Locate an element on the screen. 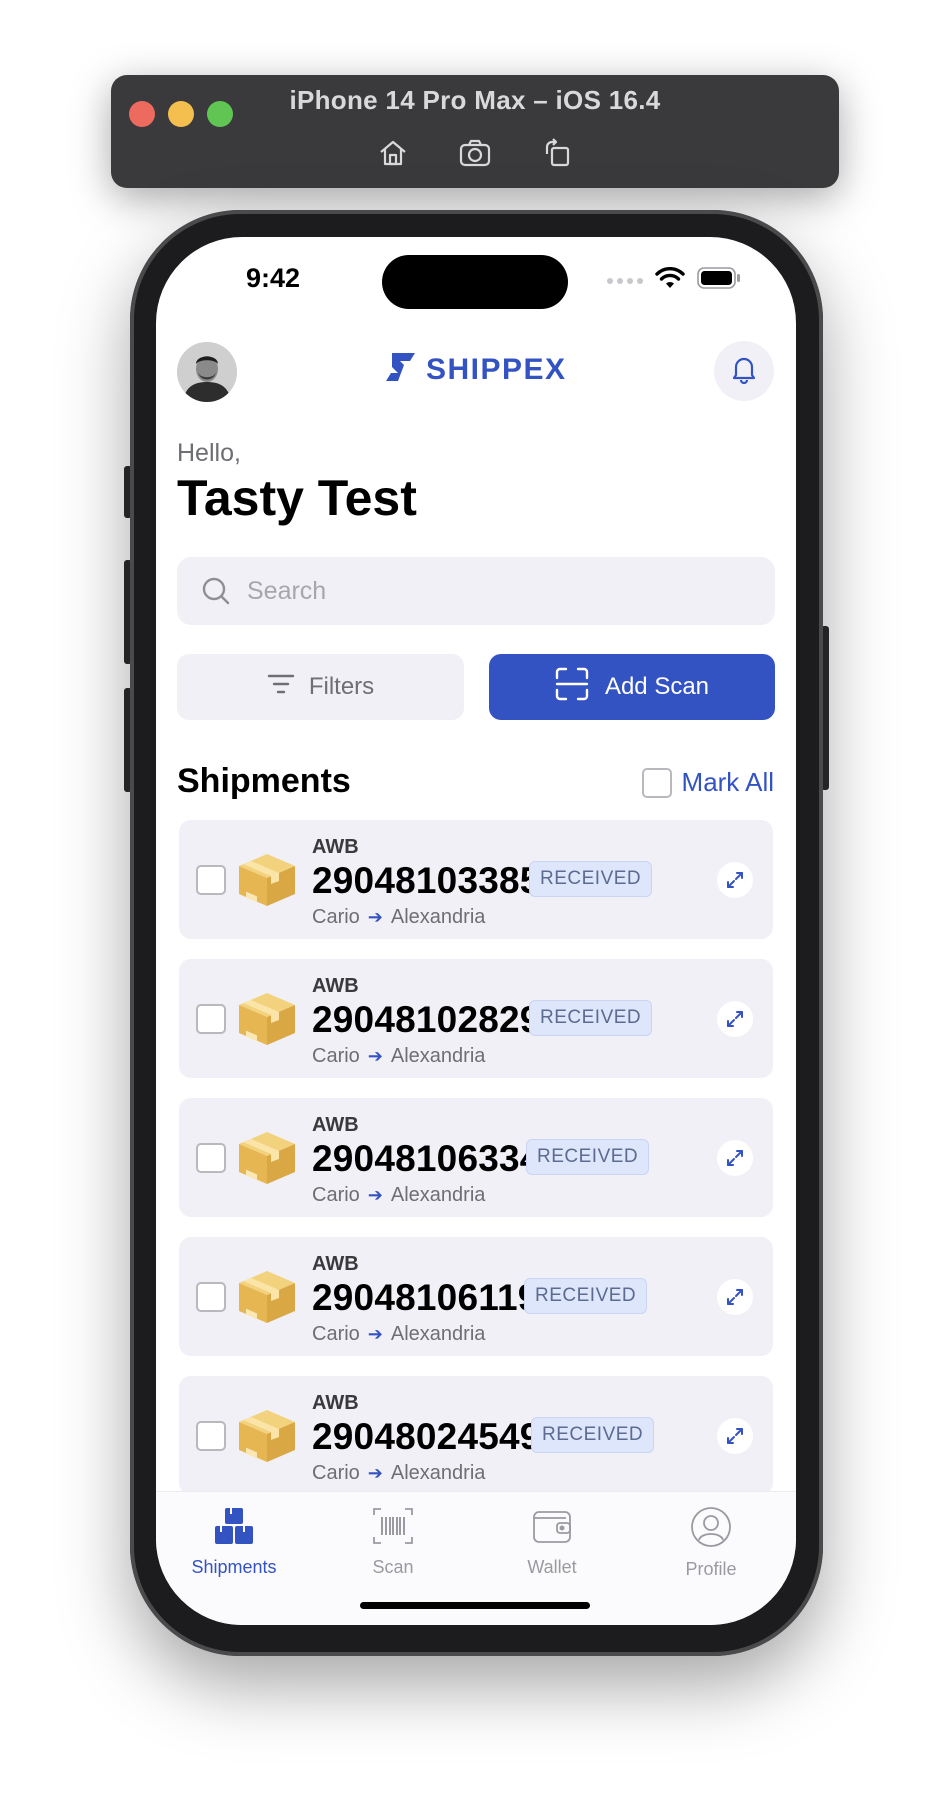 The height and width of the screenshot is (1802, 950). search-input is located at coordinates (497, 591).